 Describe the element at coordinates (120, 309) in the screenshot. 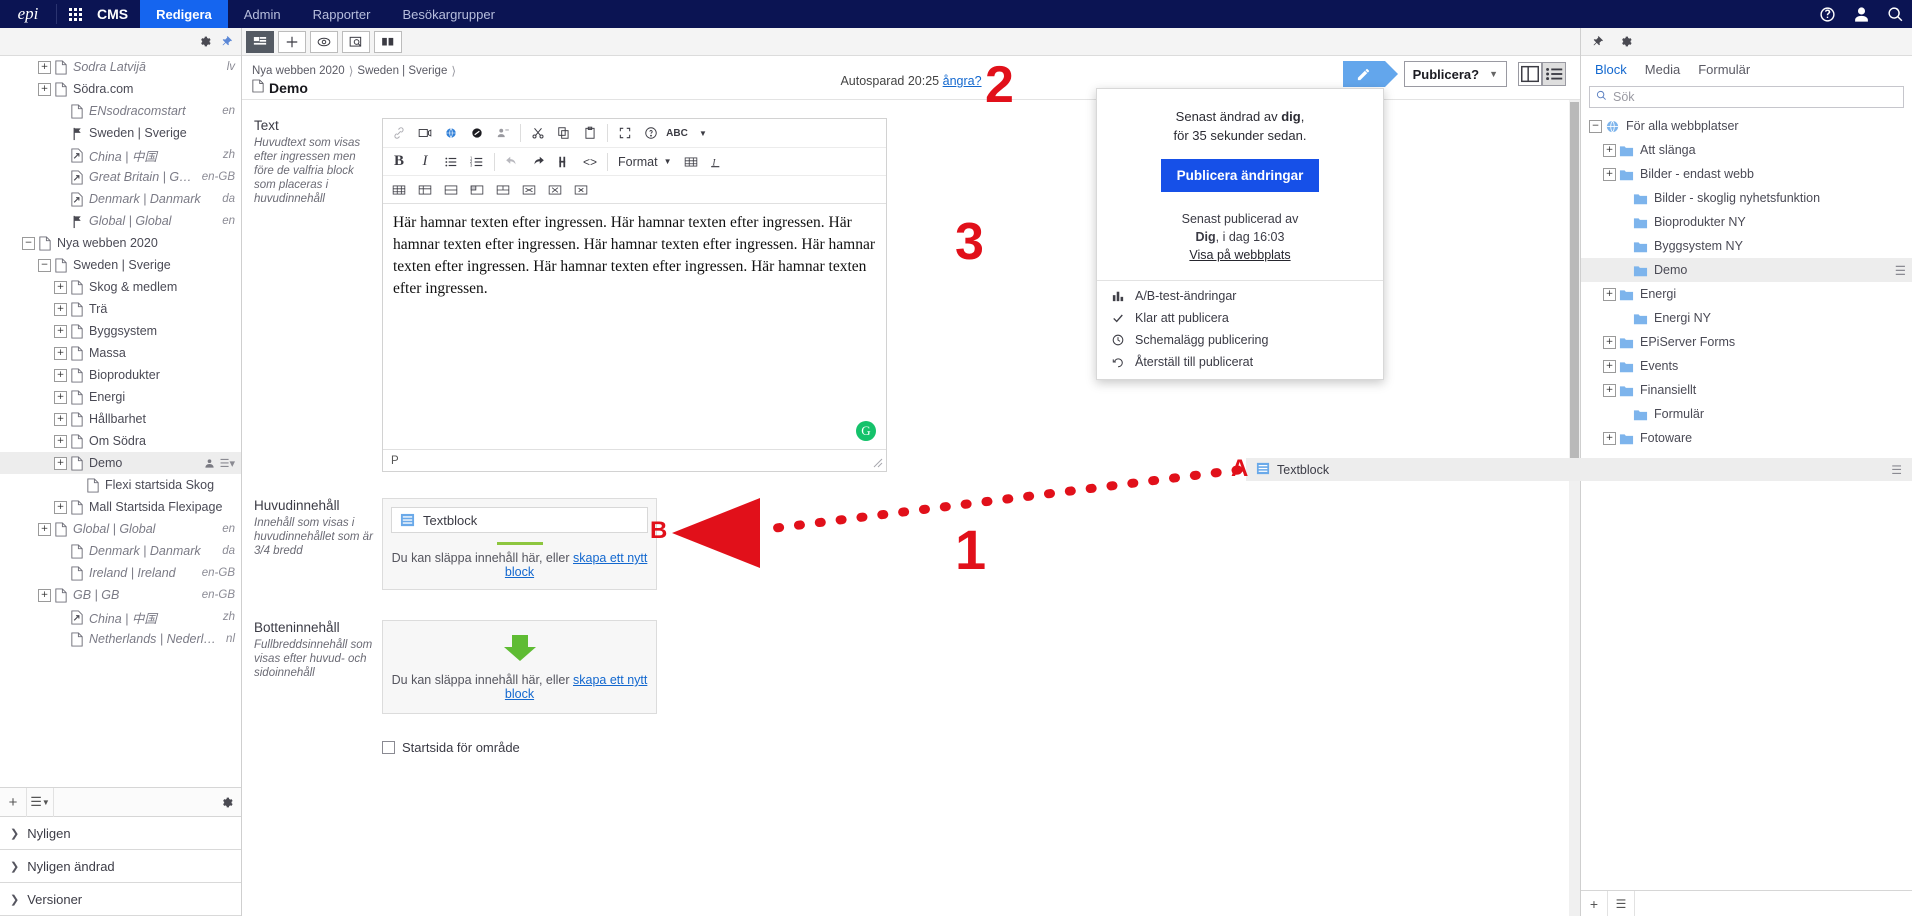

I see `tree-row: + Trä` at that location.